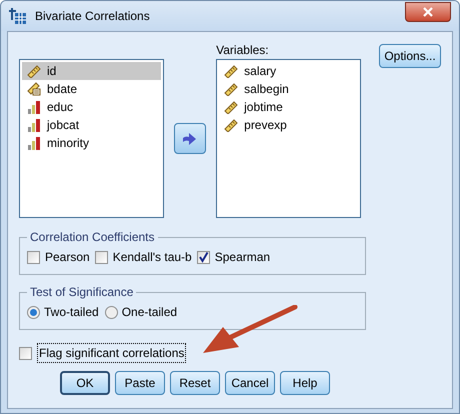  Describe the element at coordinates (67, 257) in the screenshot. I see `checkbox-label: Pearson` at that location.